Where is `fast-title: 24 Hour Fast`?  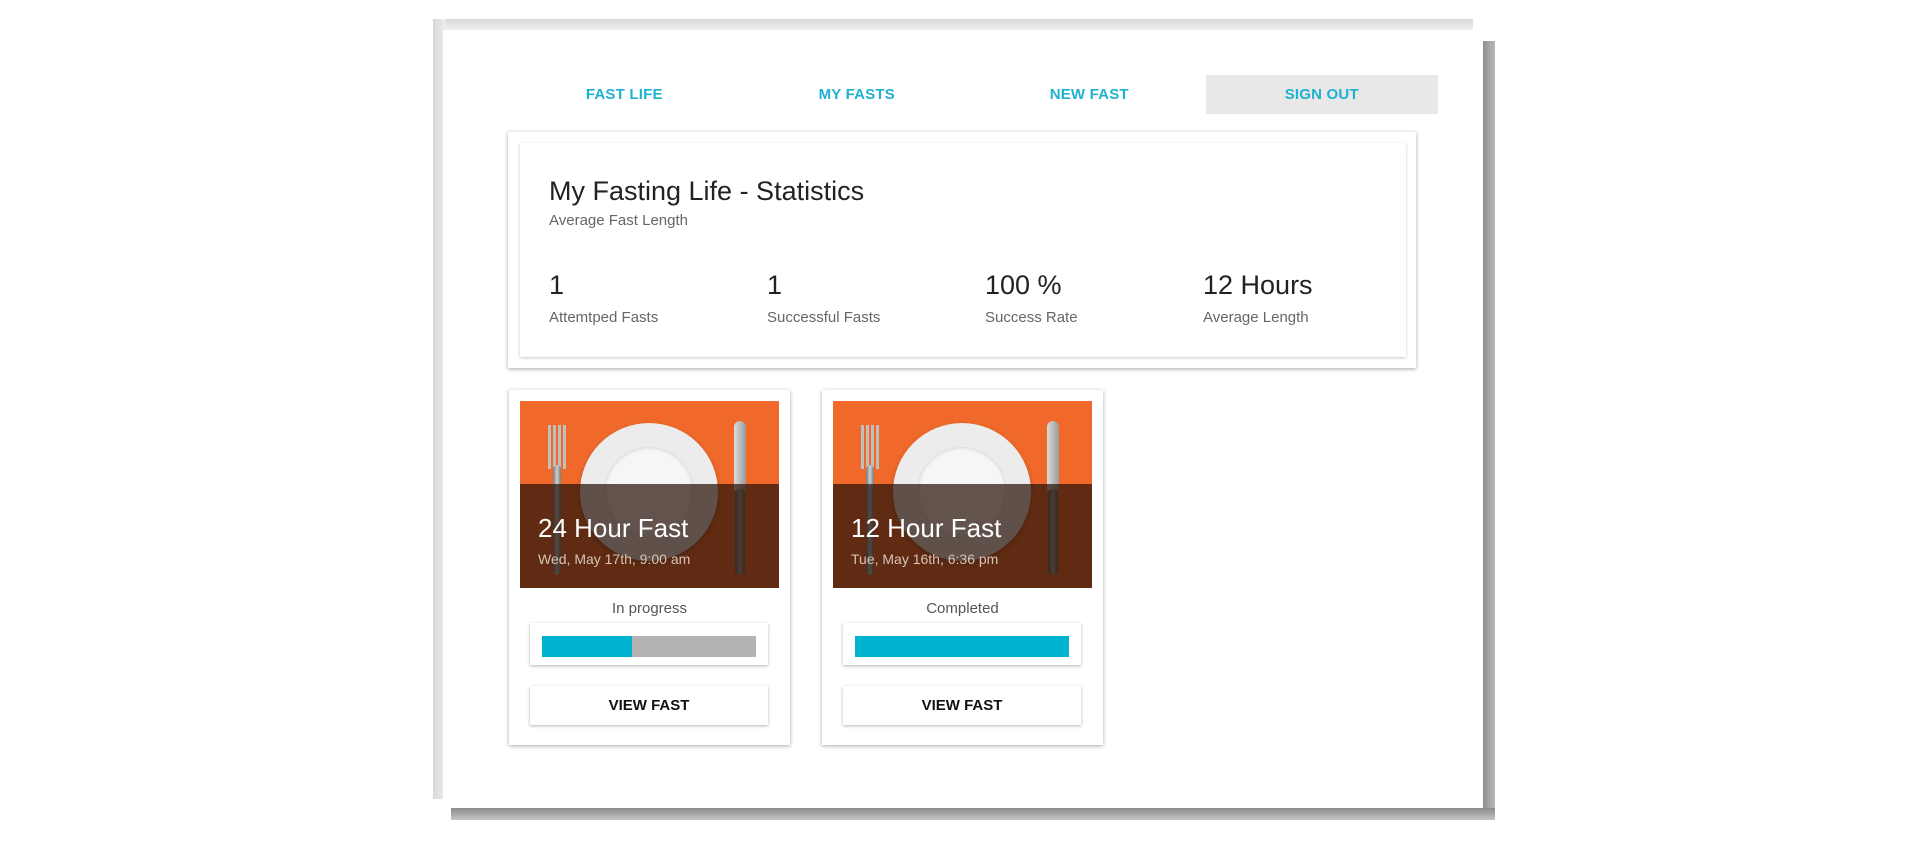
fast-title: 24 Hour Fast is located at coordinates (613, 528).